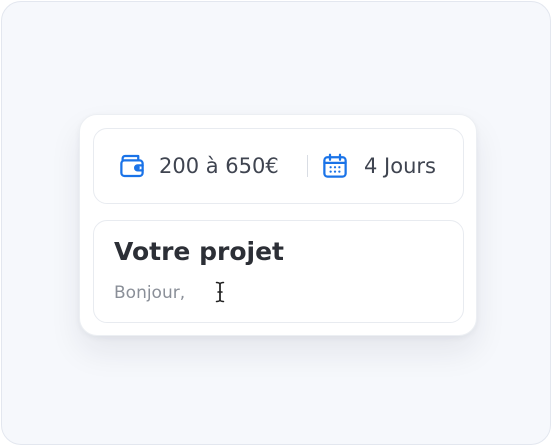 The height and width of the screenshot is (446, 552). Describe the element at coordinates (132, 166) in the screenshot. I see `wallet-icon` at that location.